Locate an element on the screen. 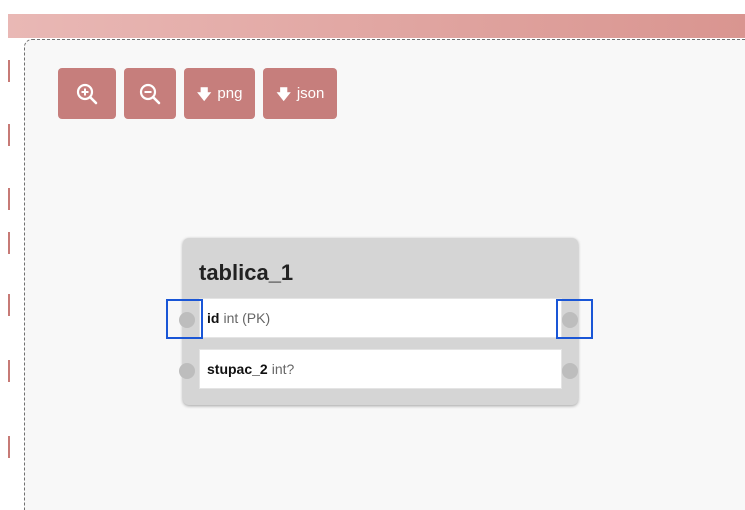 The height and width of the screenshot is (510, 745). header-bar is located at coordinates (376, 26).